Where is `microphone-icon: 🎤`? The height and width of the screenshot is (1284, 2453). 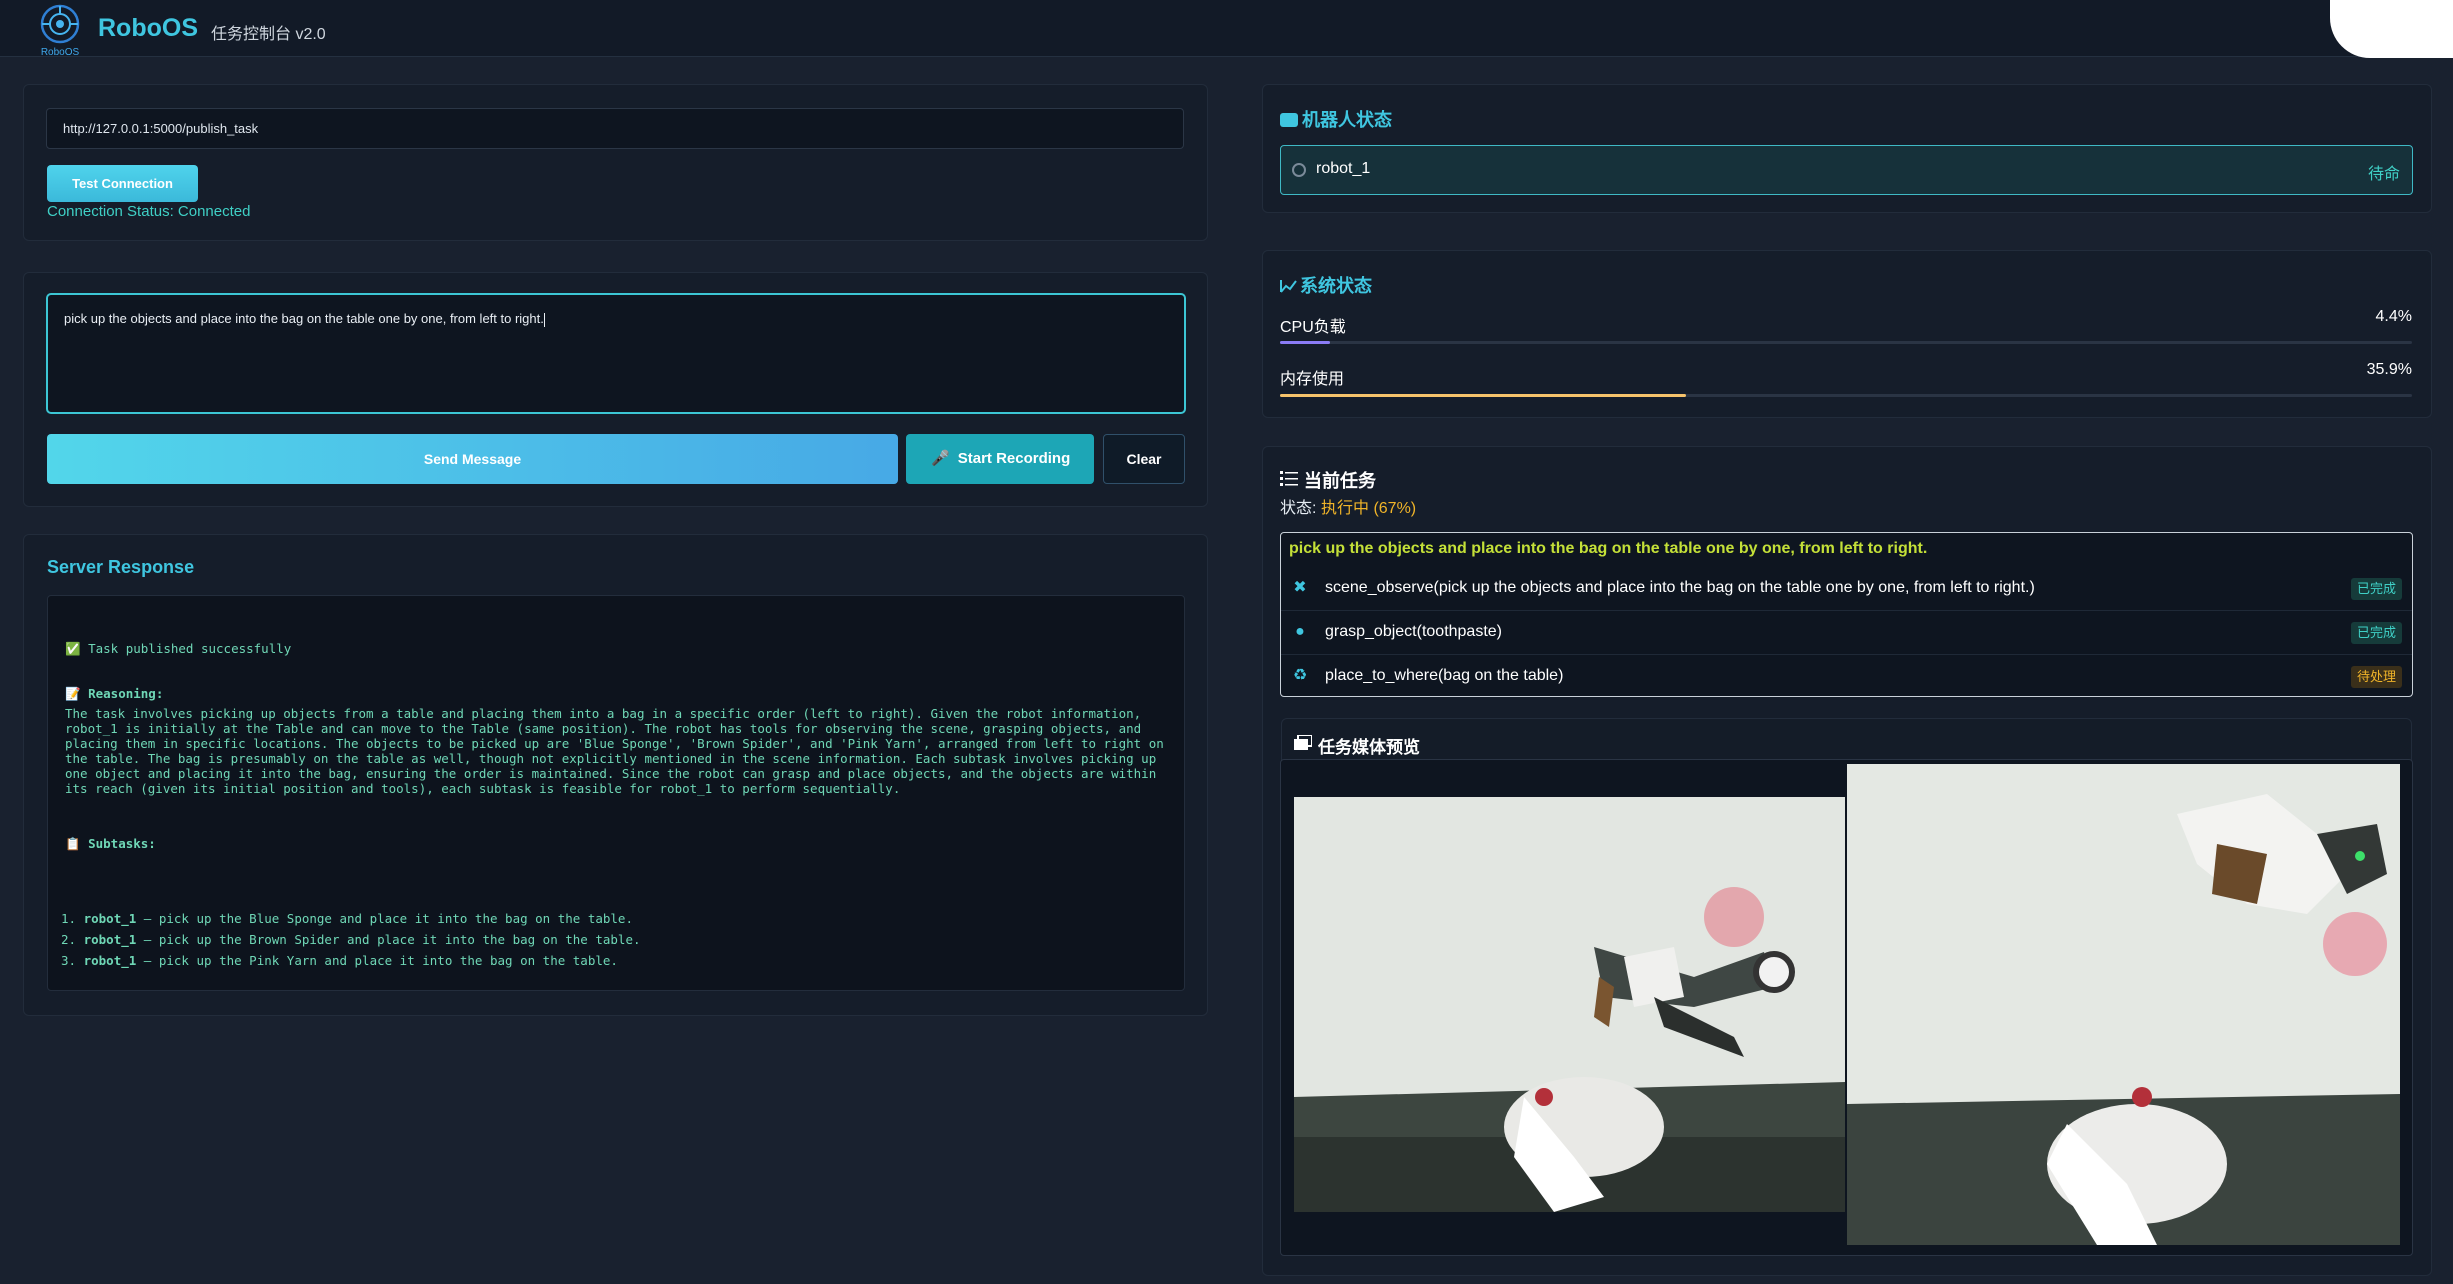
microphone-icon: 🎤 is located at coordinates (941, 458).